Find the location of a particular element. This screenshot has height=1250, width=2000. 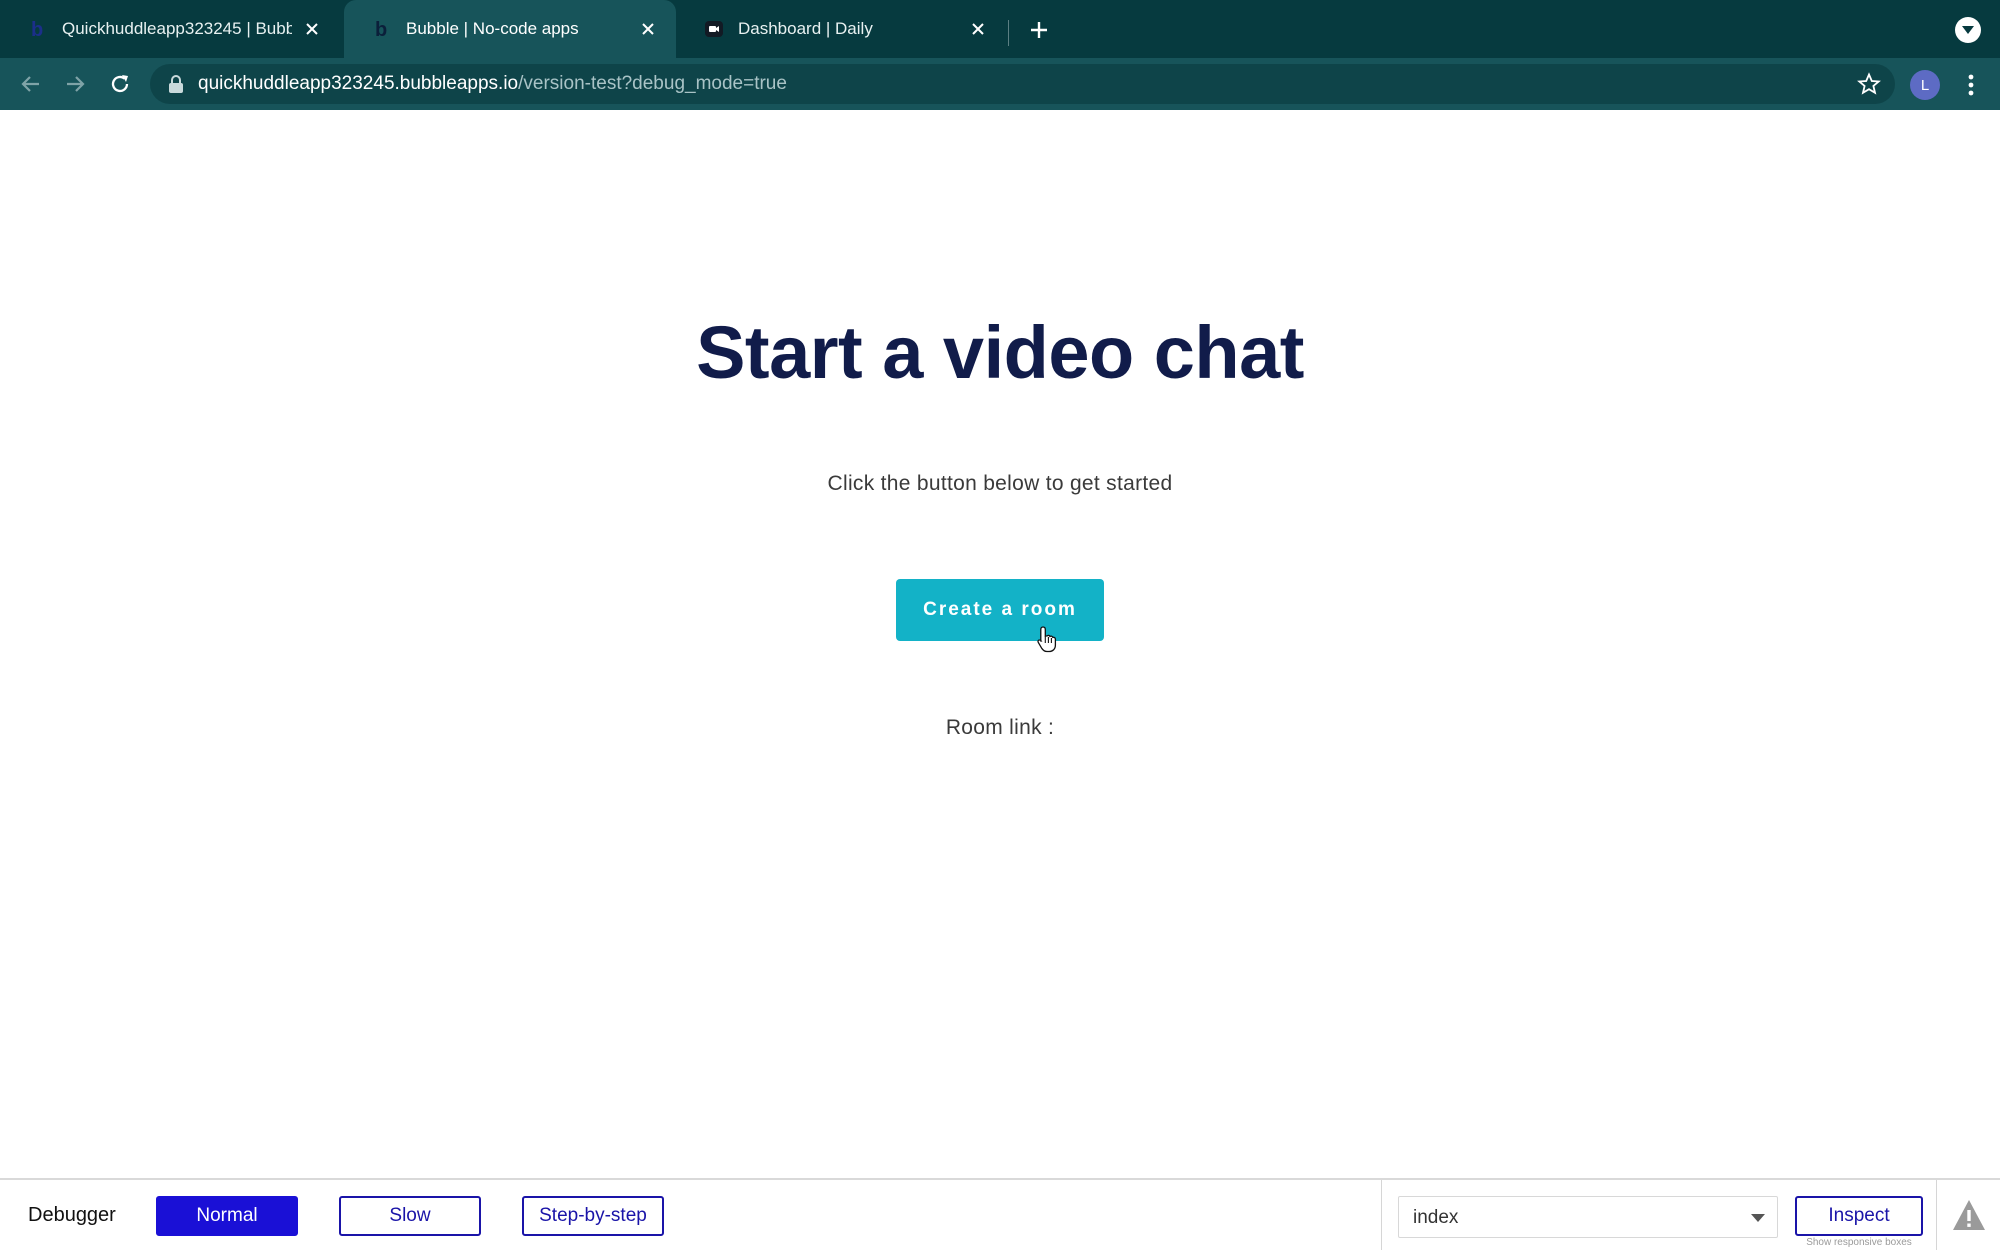

warning-icon is located at coordinates (1969, 1215).